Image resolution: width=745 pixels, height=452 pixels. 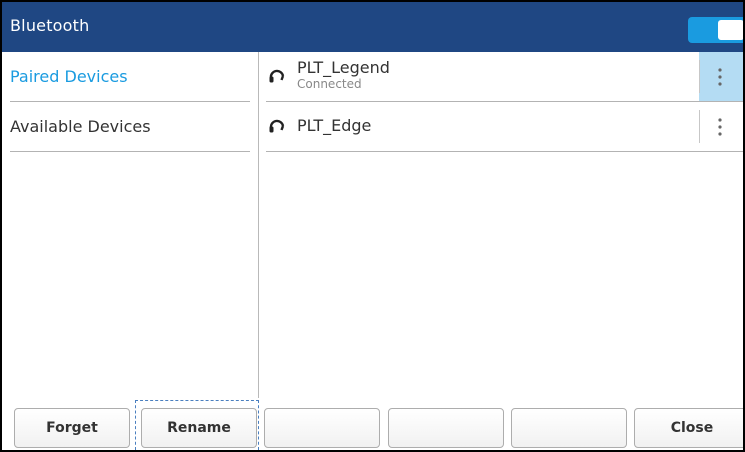 I want to click on softkey-bar: Forget Rename Close, so click(x=372, y=425).